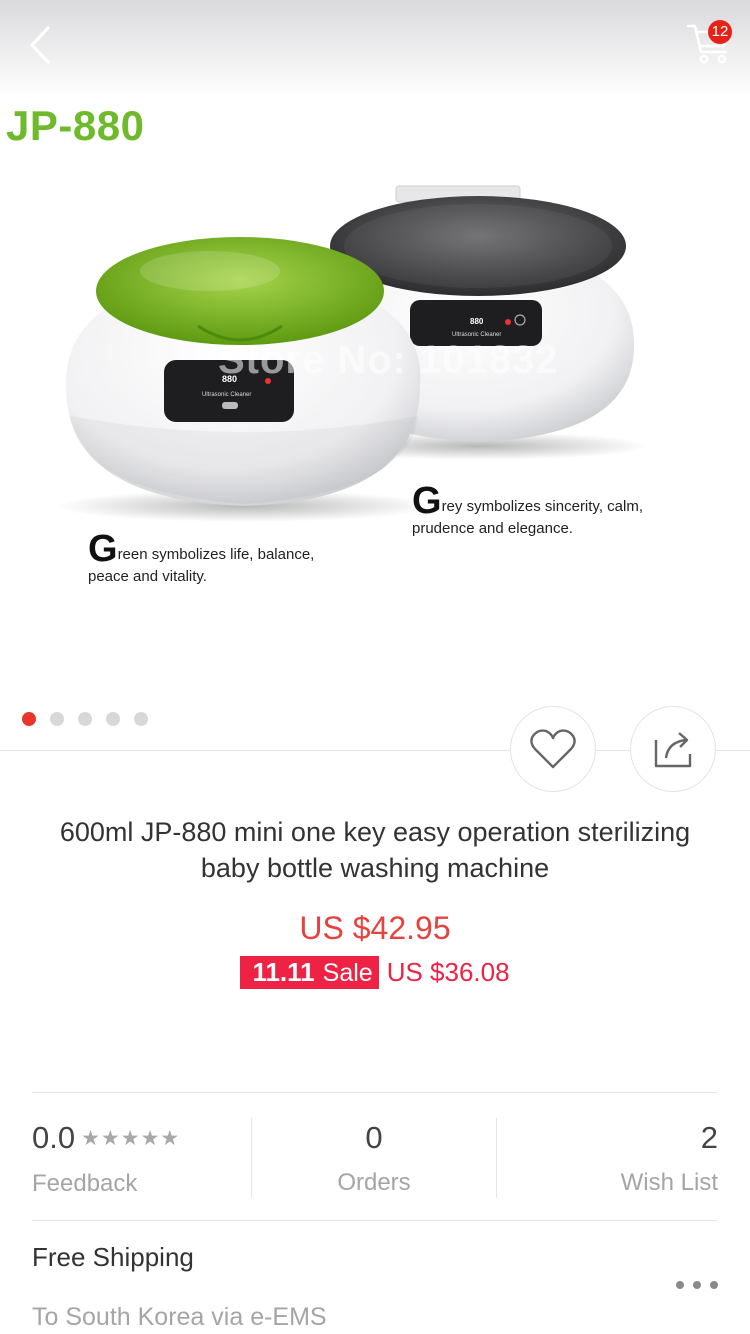 The height and width of the screenshot is (1334, 750). Describe the element at coordinates (374, 1137) in the screenshot. I see `orders-value: 0` at that location.